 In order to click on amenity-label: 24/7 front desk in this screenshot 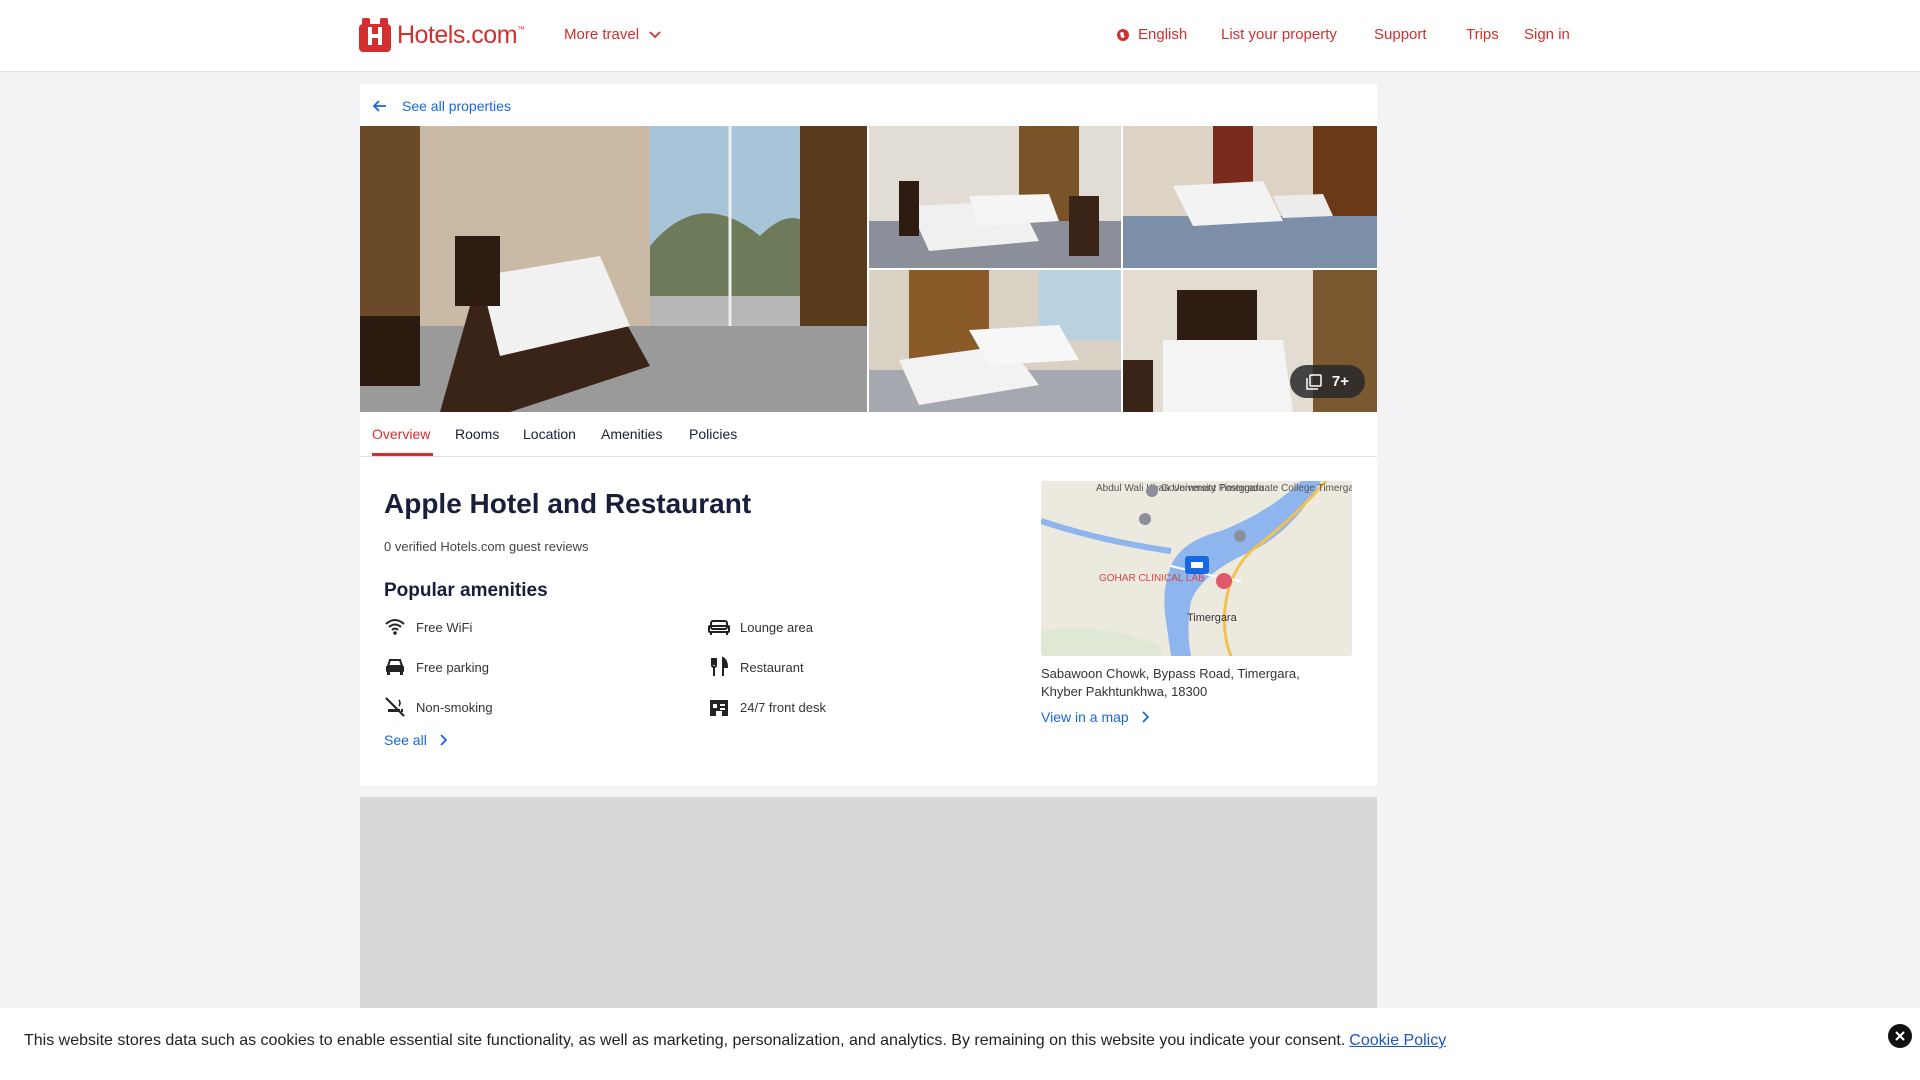, I will do `click(783, 707)`.